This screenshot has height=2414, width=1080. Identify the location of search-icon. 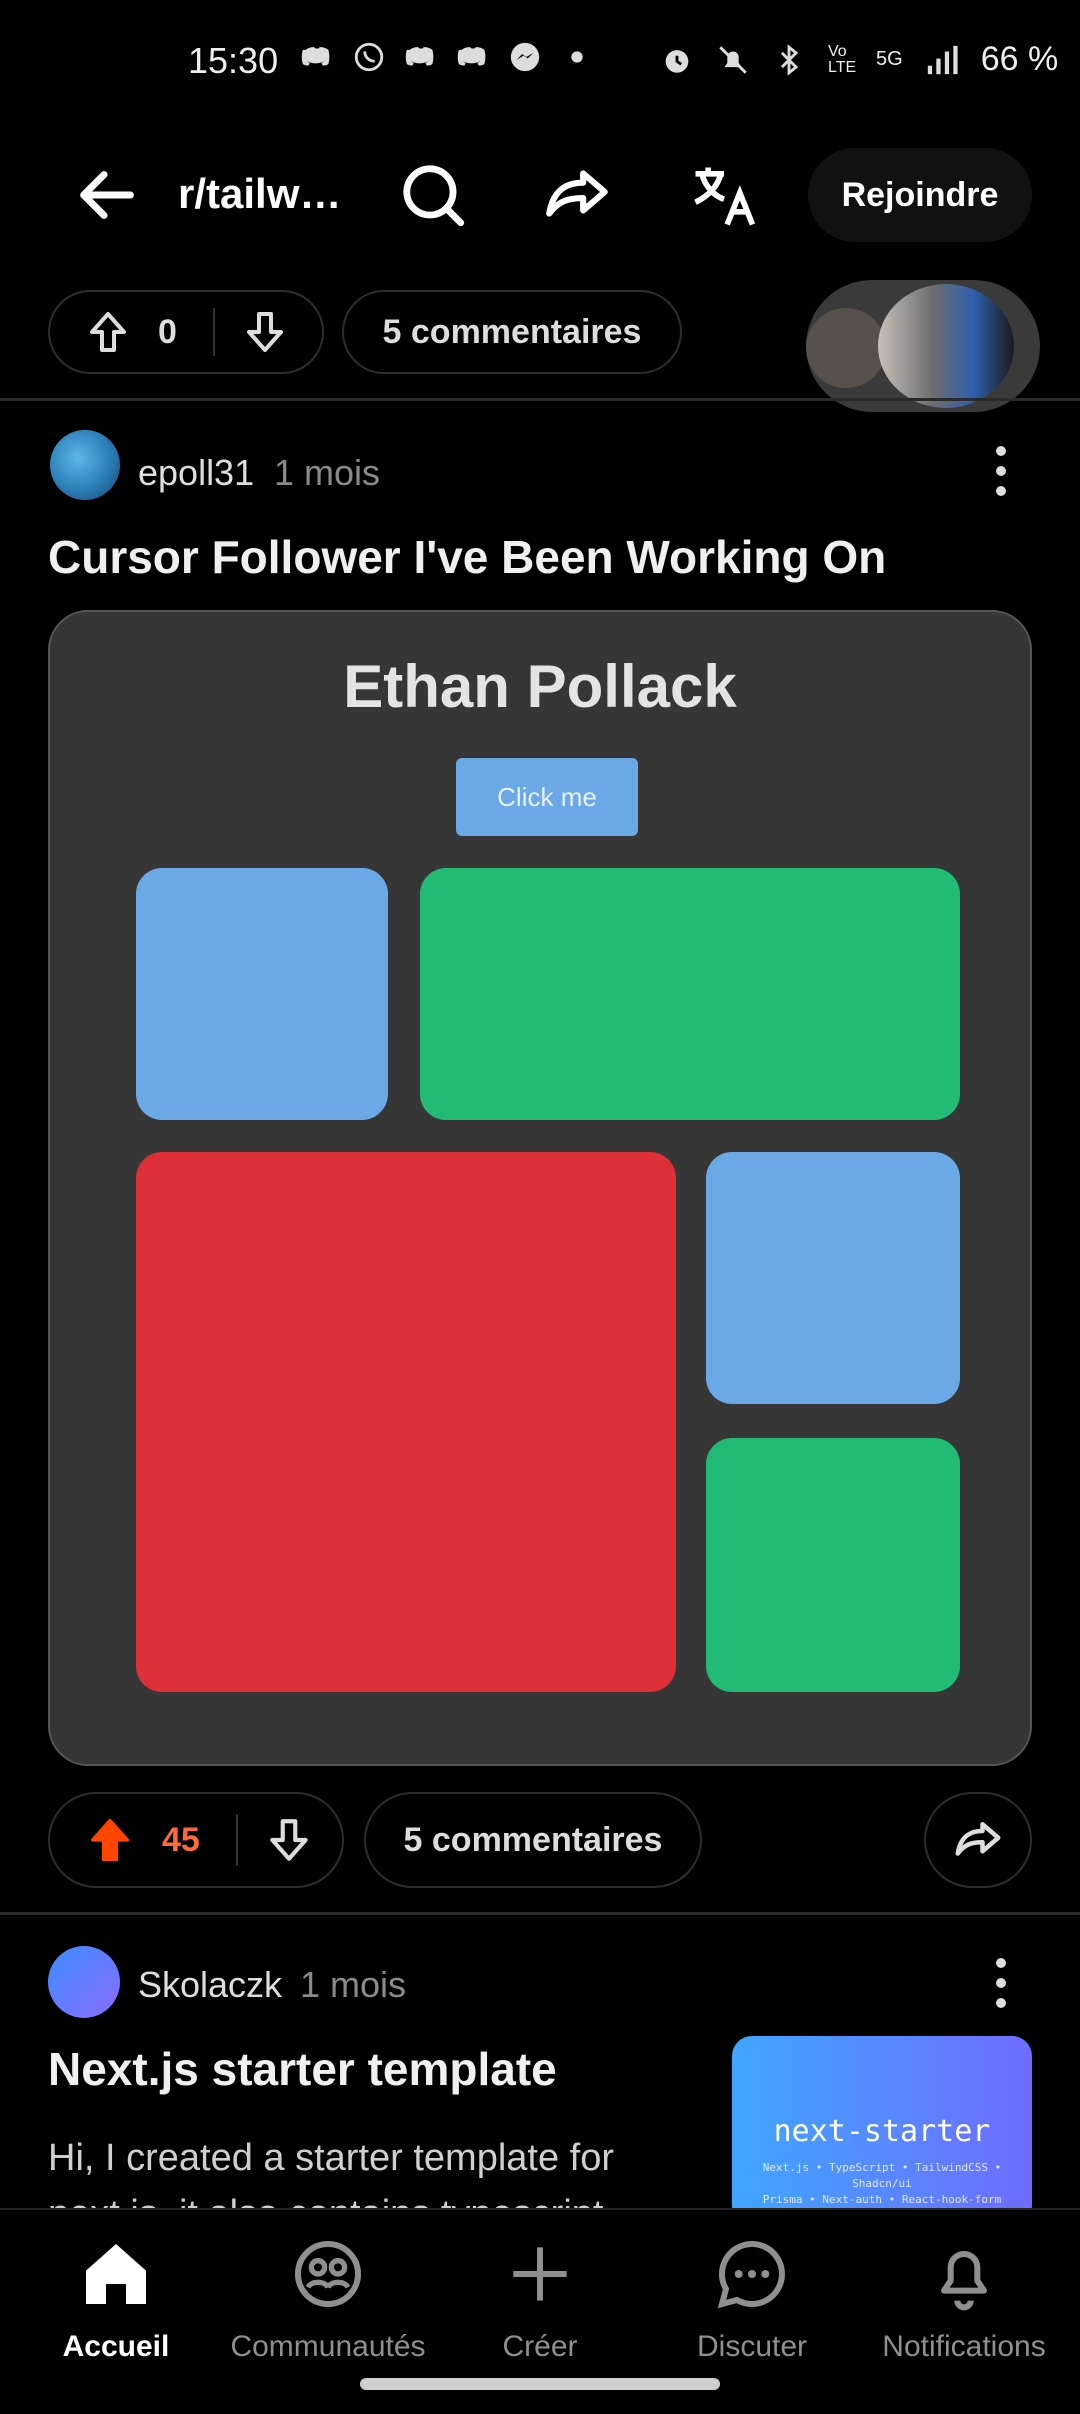
(433, 195).